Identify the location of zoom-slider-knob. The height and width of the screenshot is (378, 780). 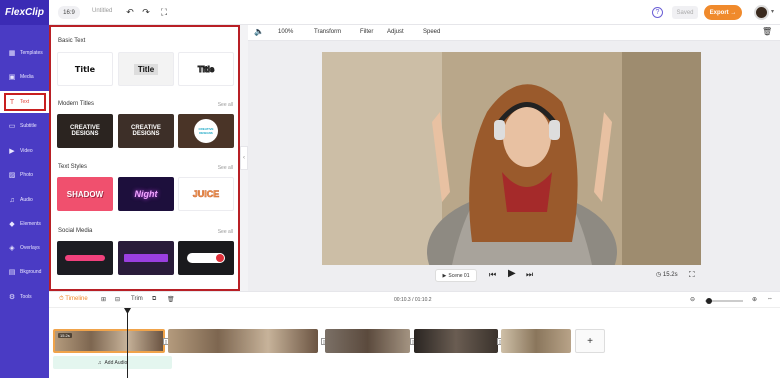
(709, 301).